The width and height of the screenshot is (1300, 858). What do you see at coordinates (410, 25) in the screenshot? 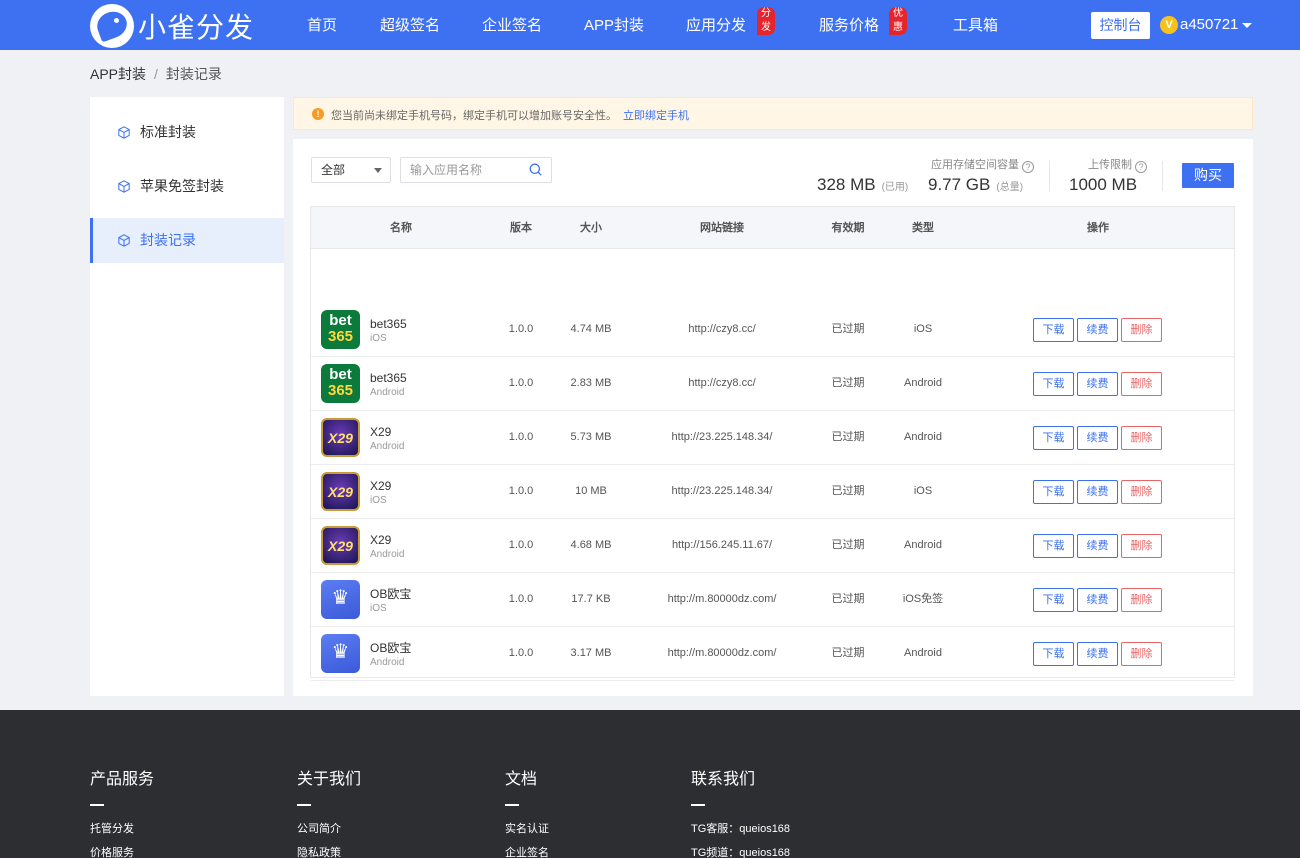
I see `nav-super-sign: 超级签名` at bounding box center [410, 25].